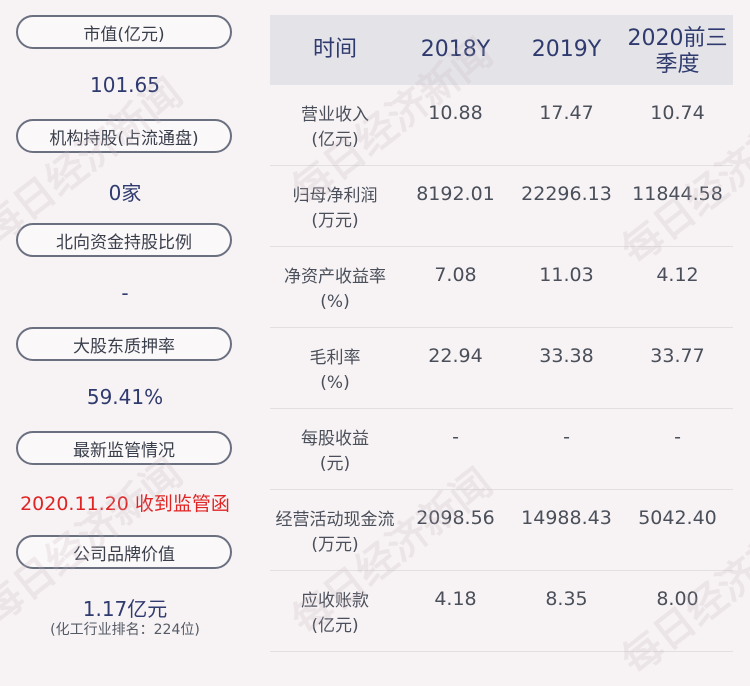  Describe the element at coordinates (501, 449) in the screenshot. I see `table-row: 每股收益 (元) - - -` at that location.